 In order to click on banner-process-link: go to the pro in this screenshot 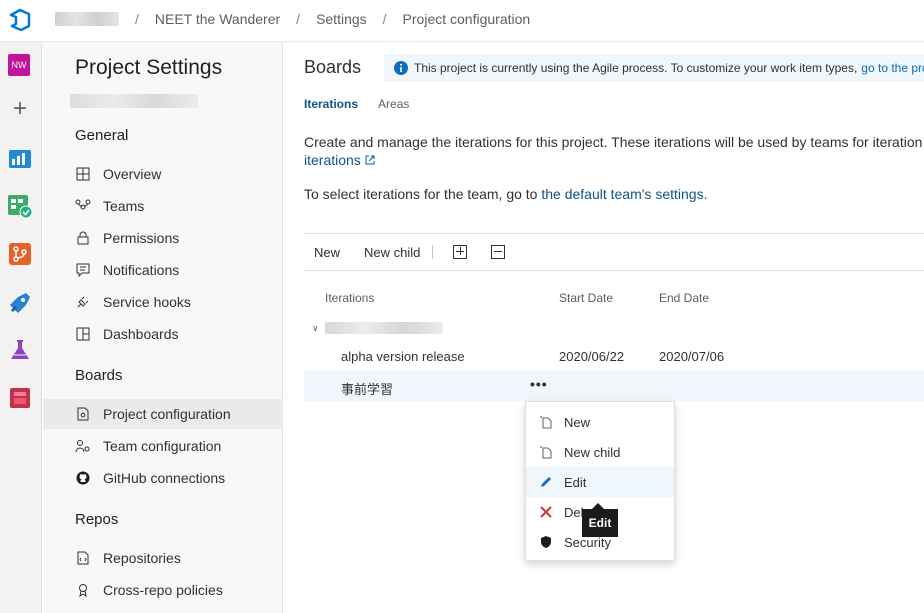, I will do `click(892, 68)`.